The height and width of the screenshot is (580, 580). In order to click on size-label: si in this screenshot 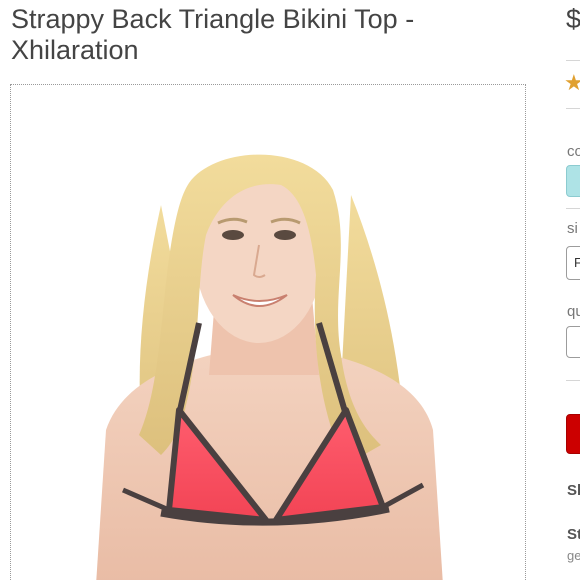, I will do `click(572, 228)`.